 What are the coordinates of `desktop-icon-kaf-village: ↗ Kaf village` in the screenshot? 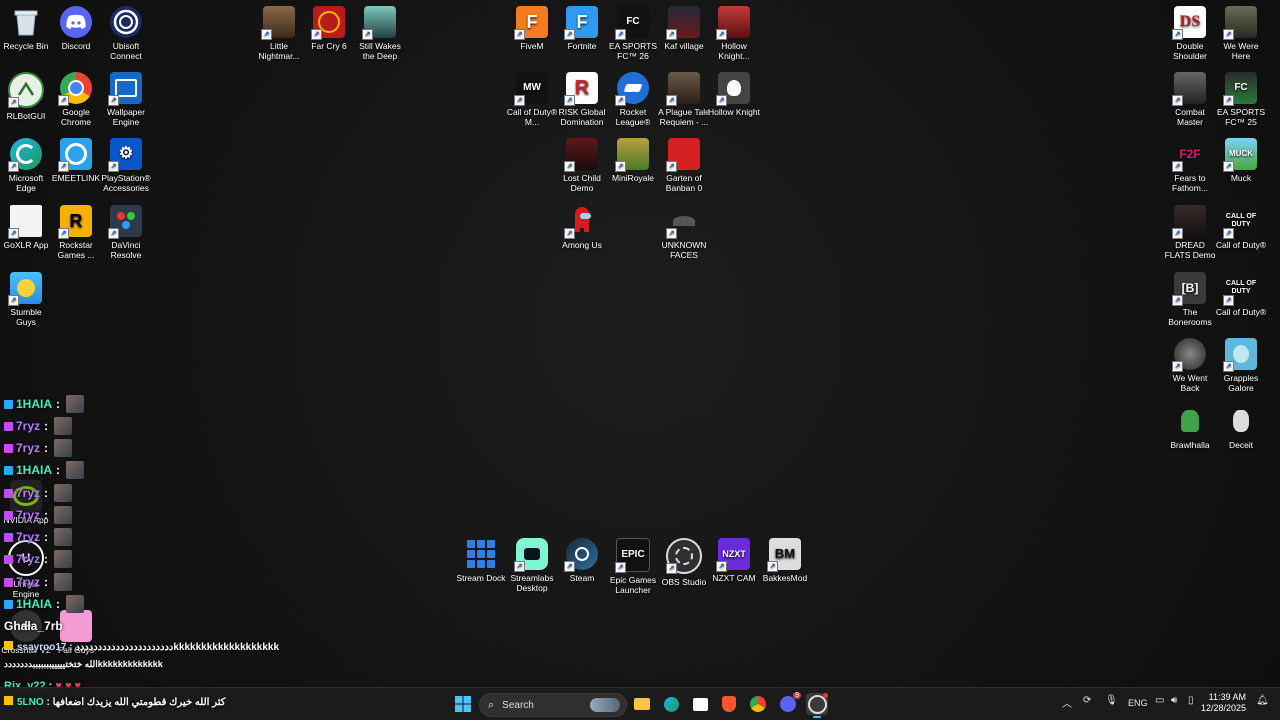 It's located at (684, 28).